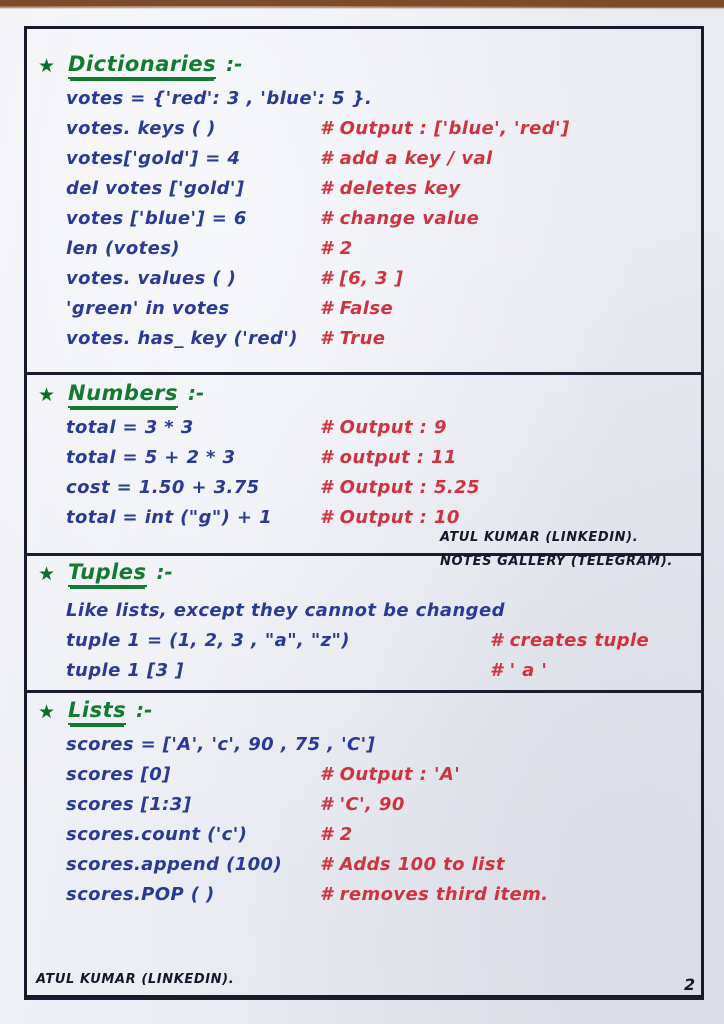 The width and height of the screenshot is (724, 1024). Describe the element at coordinates (129, 804) in the screenshot. I see `code-text: scores [1:3]` at that location.